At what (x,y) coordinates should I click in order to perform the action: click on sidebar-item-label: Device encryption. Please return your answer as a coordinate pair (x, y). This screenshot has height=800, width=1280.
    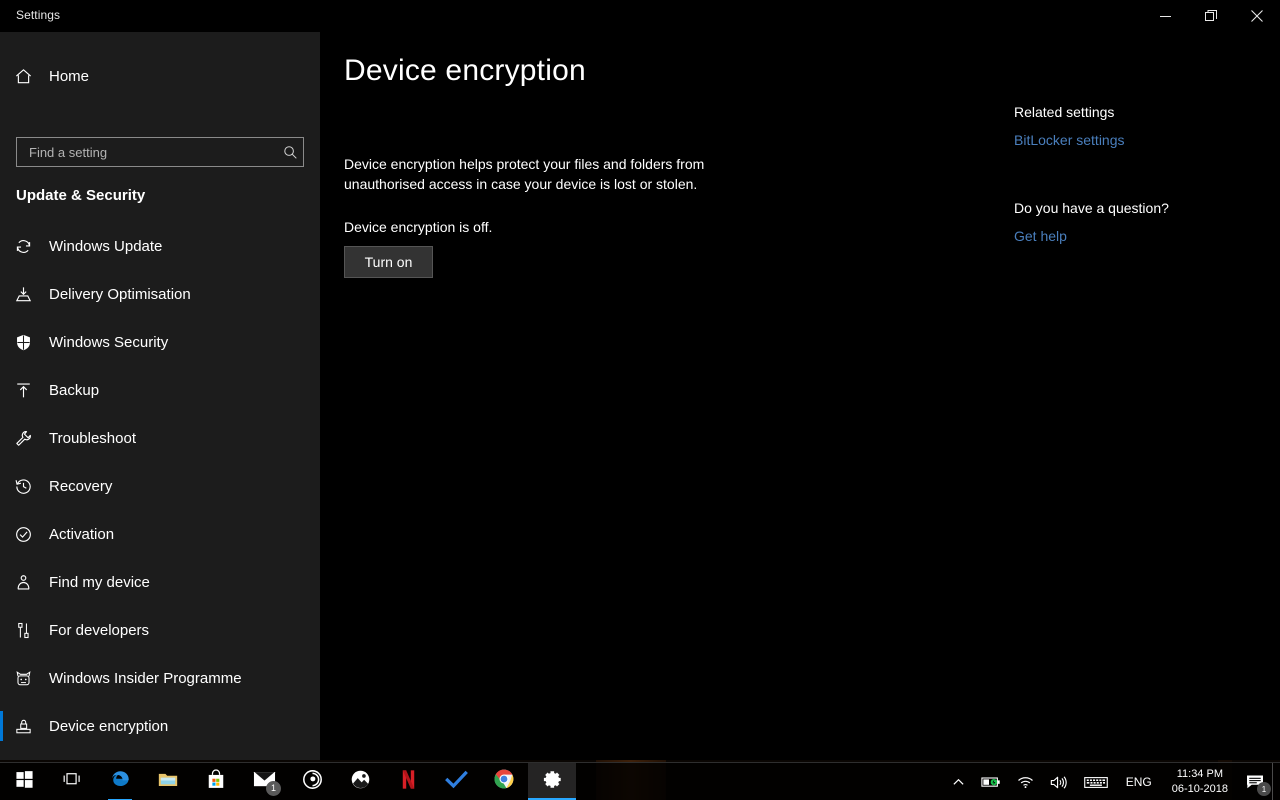
    Looking at the image, I should click on (109, 726).